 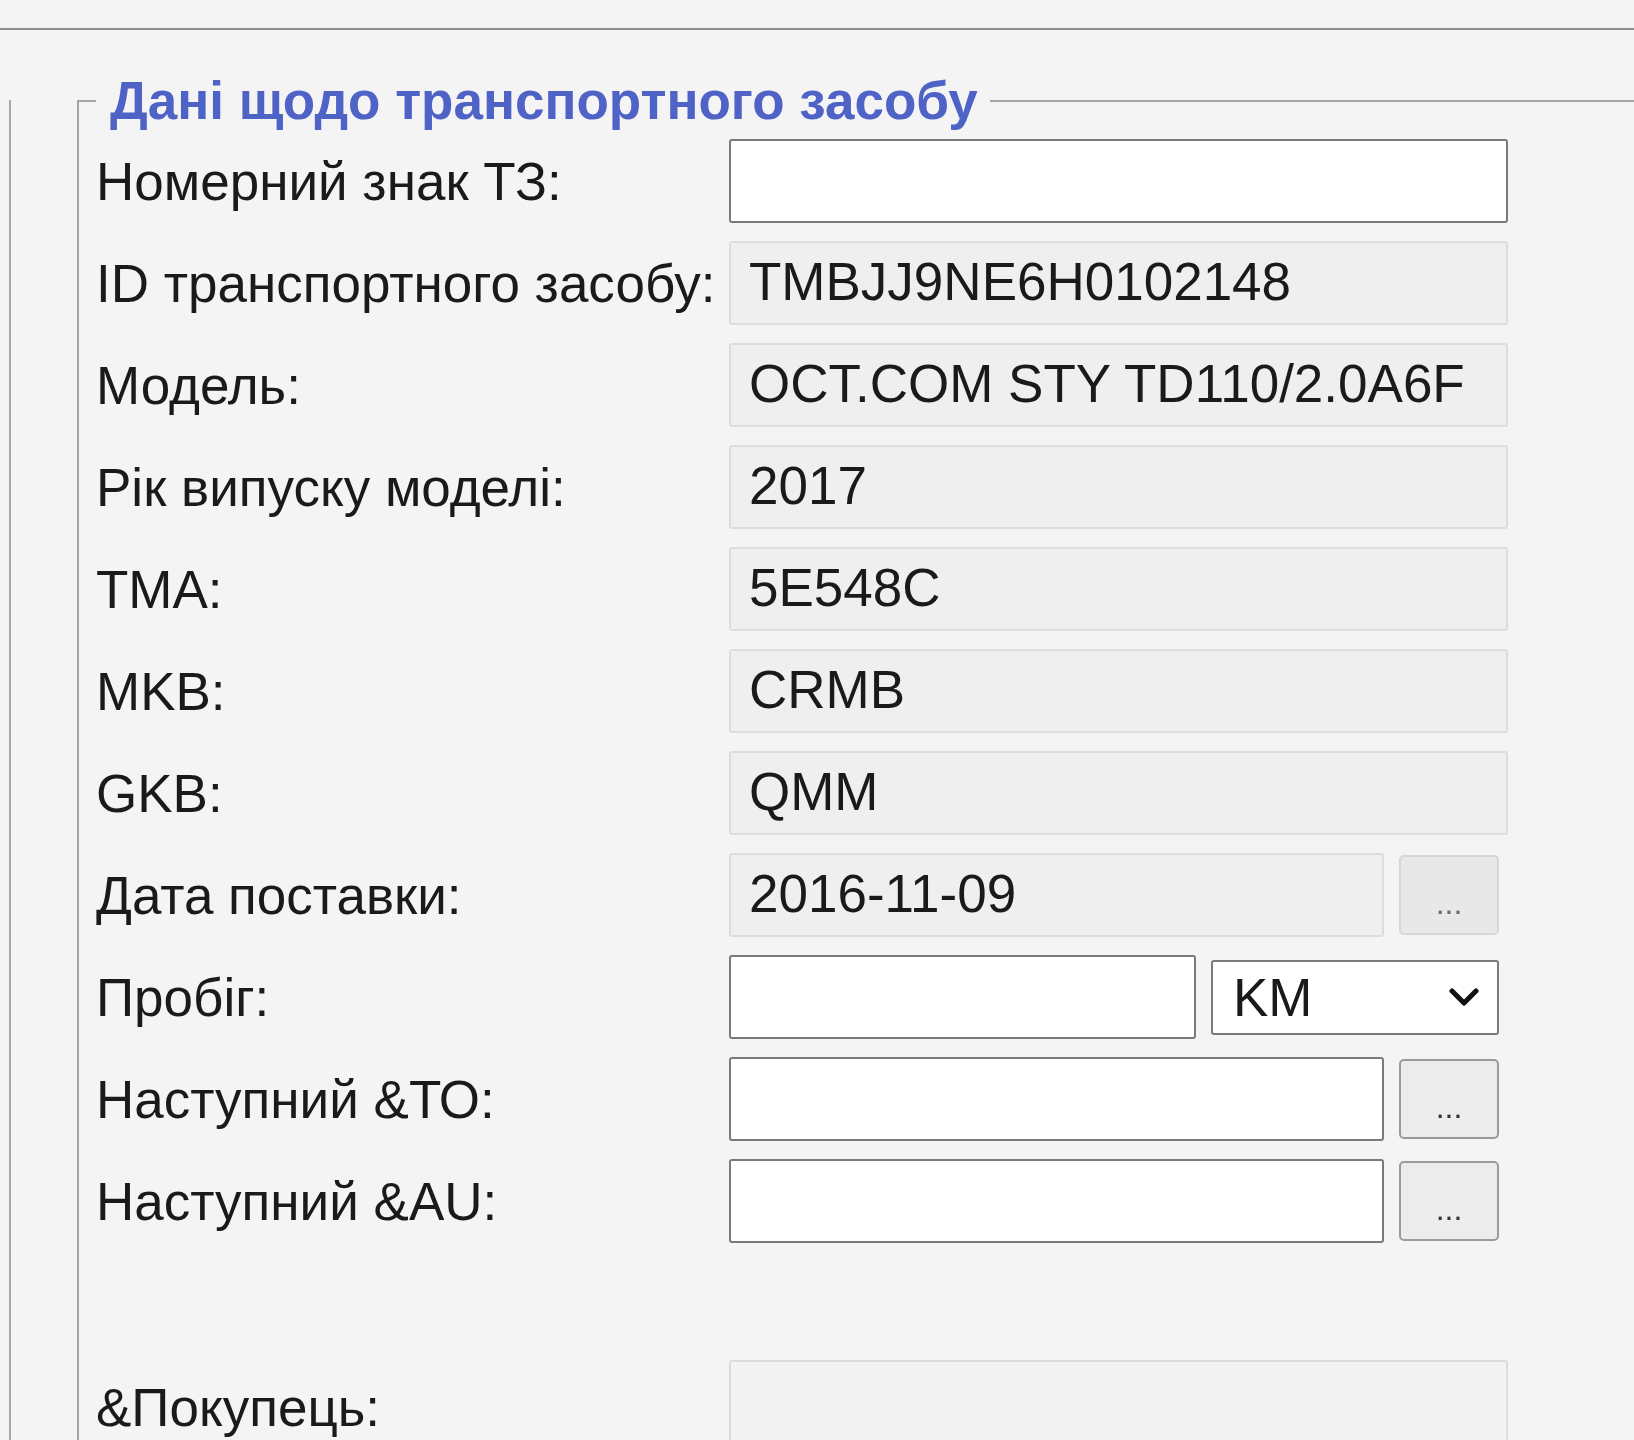 I want to click on readonly-field: 5E548C, so click(x=1118, y=589).